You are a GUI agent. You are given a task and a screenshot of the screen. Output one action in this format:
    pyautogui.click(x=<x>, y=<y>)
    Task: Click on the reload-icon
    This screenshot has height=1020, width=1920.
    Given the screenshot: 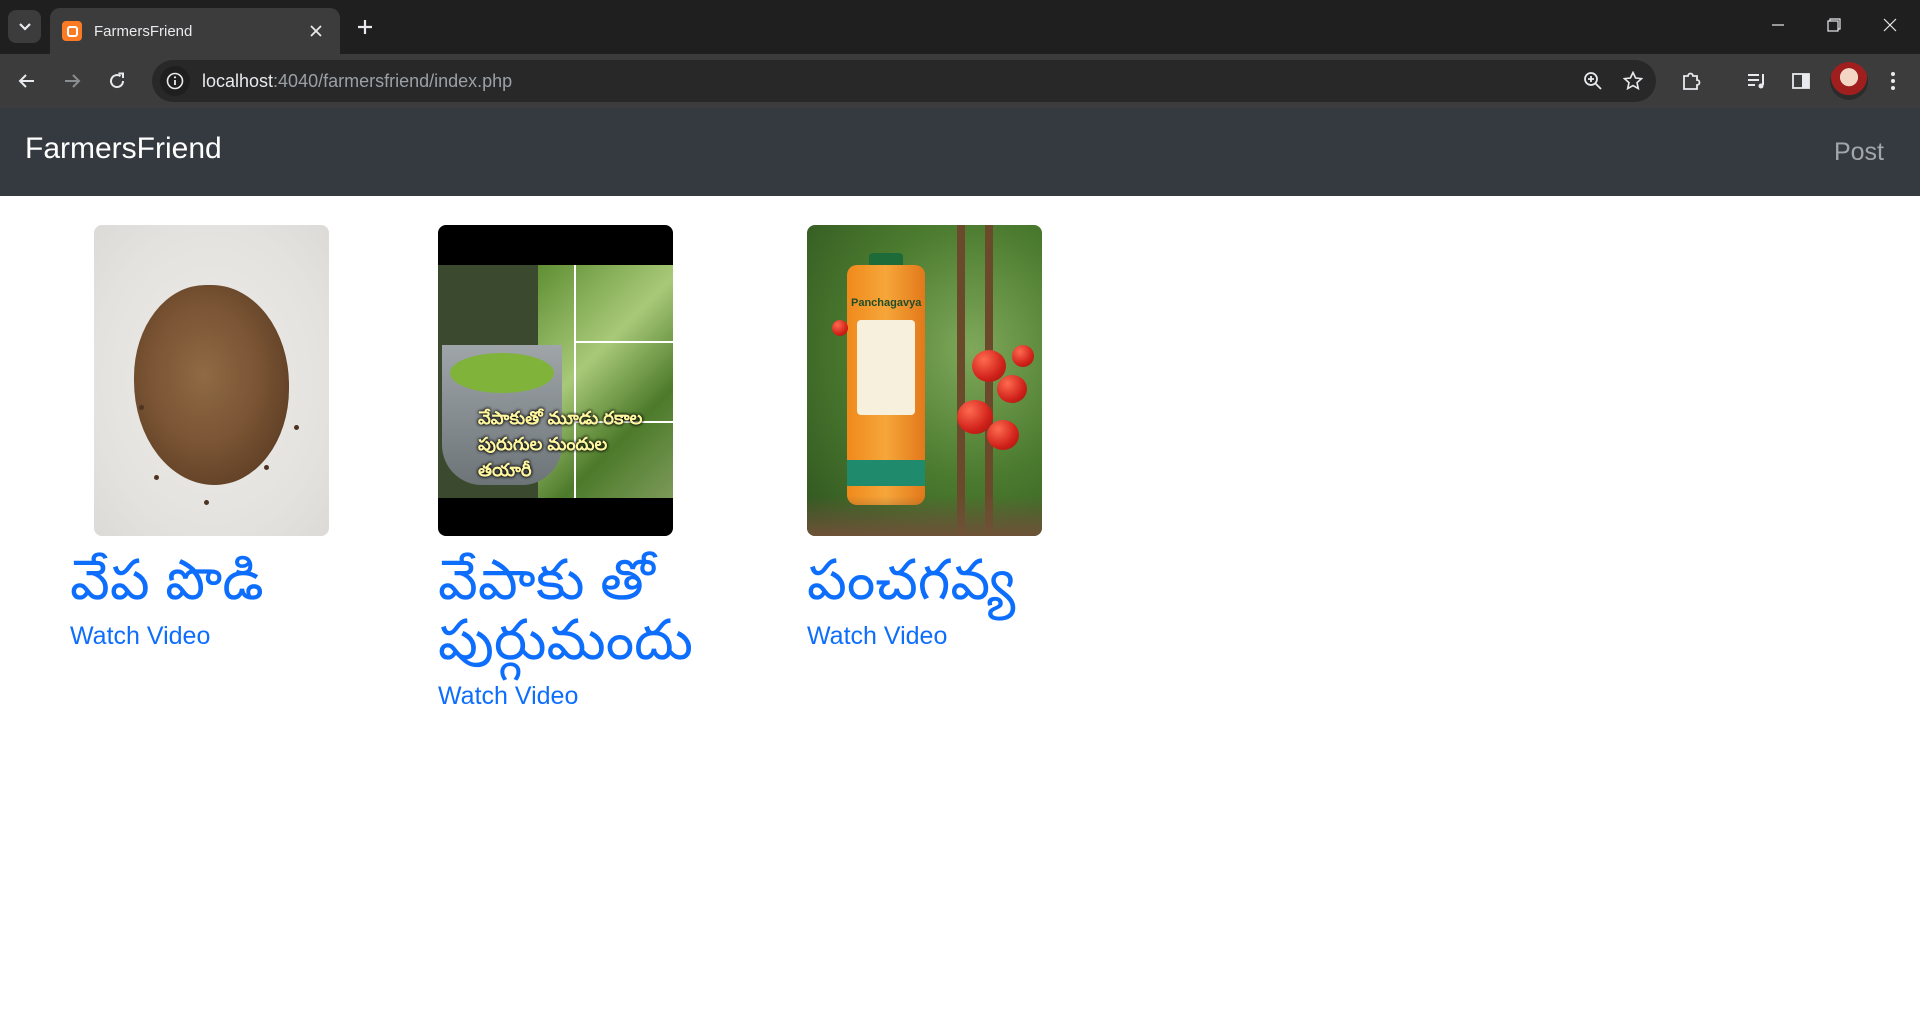 What is the action you would take?
    pyautogui.click(x=117, y=80)
    